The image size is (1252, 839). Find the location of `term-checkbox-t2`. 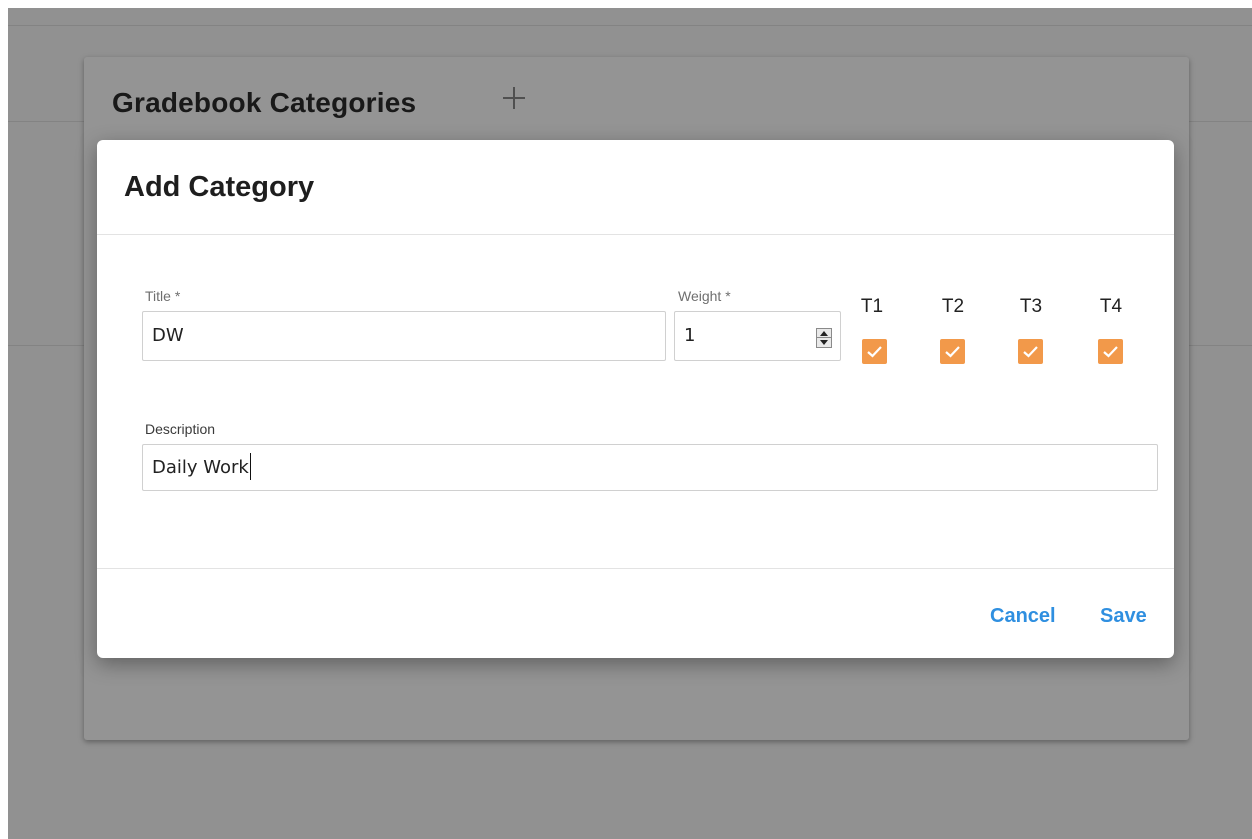

term-checkbox-t2 is located at coordinates (952, 351).